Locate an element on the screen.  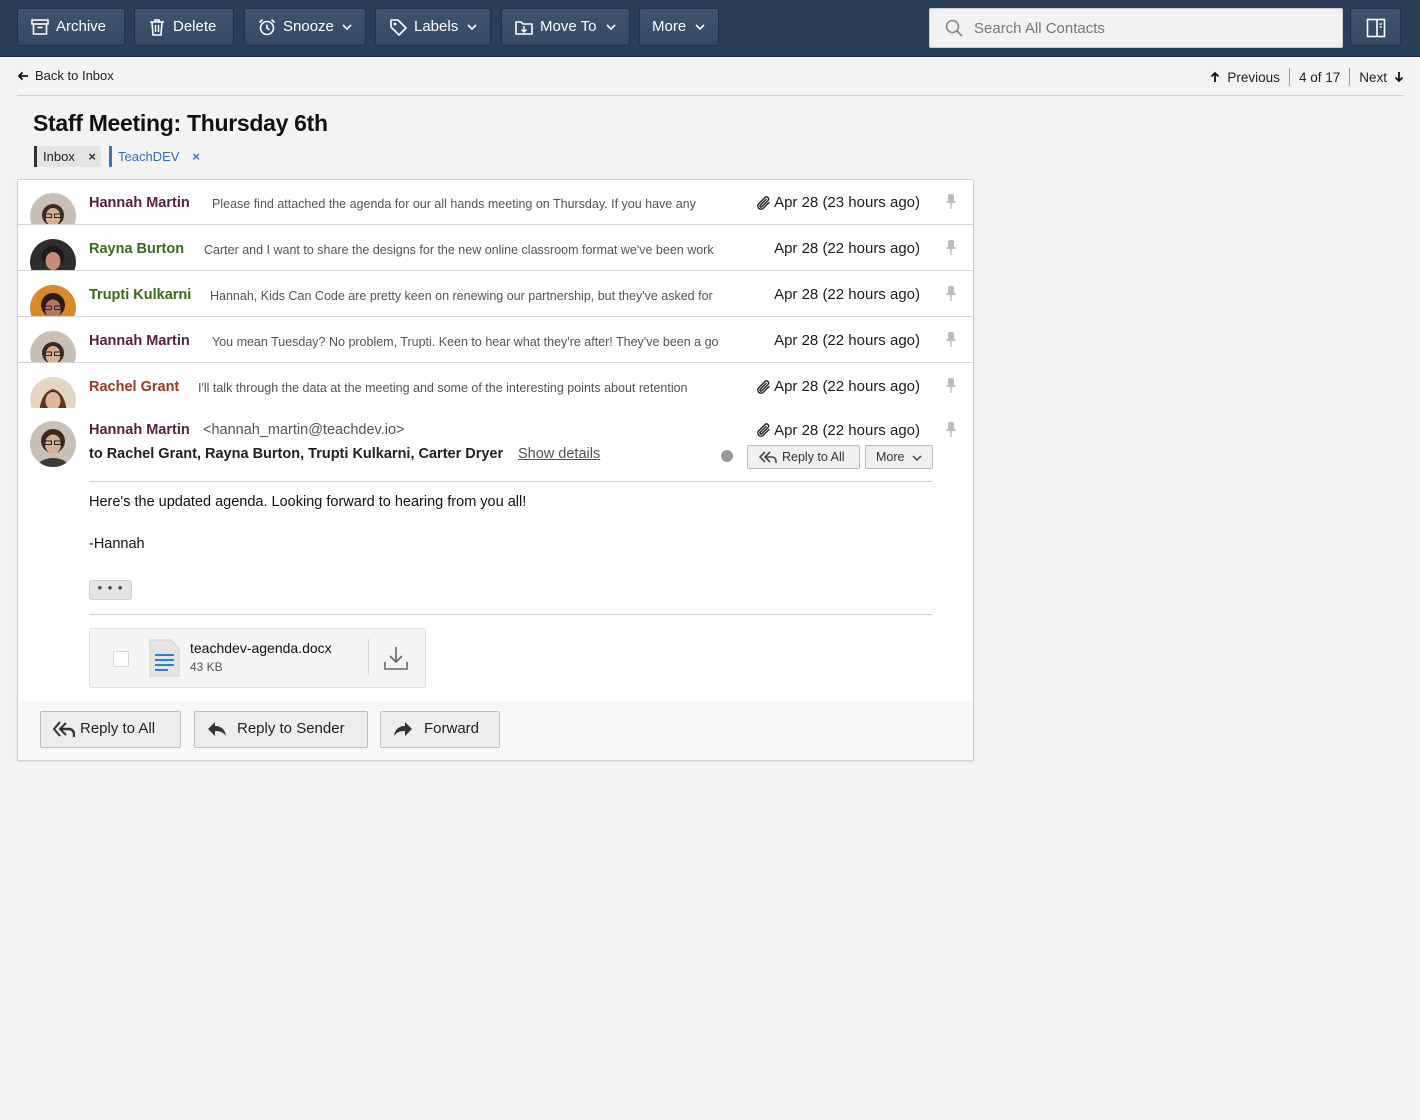
arrow-up-icon is located at coordinates (1215, 76).